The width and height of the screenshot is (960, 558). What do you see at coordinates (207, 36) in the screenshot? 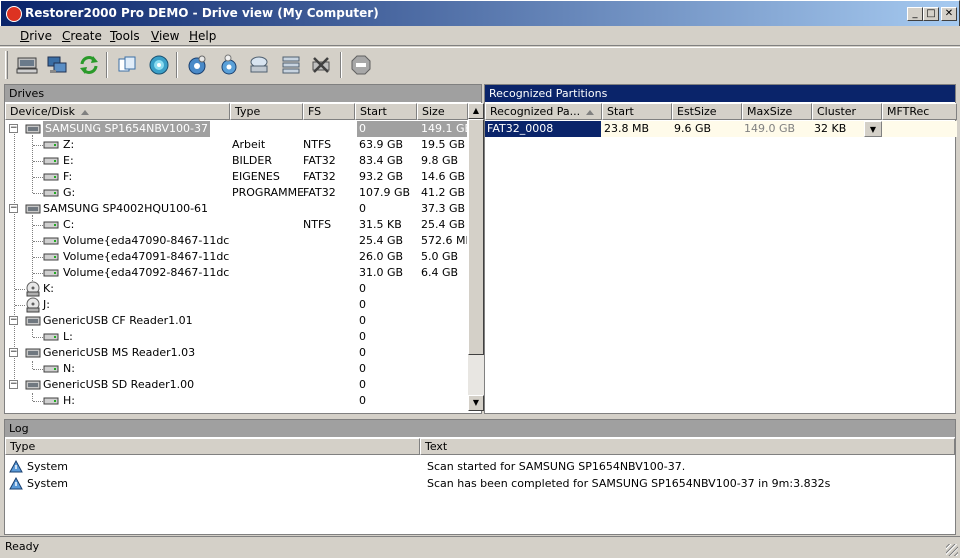
I see `menu-help-label: elp` at bounding box center [207, 36].